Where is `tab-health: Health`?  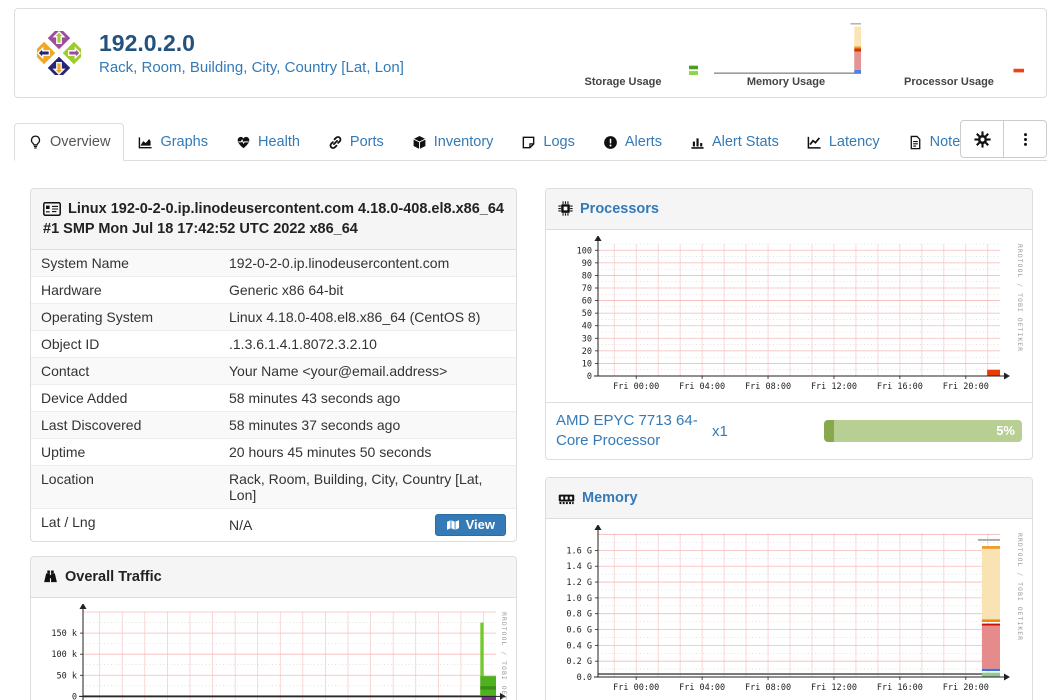 tab-health: Health is located at coordinates (268, 142).